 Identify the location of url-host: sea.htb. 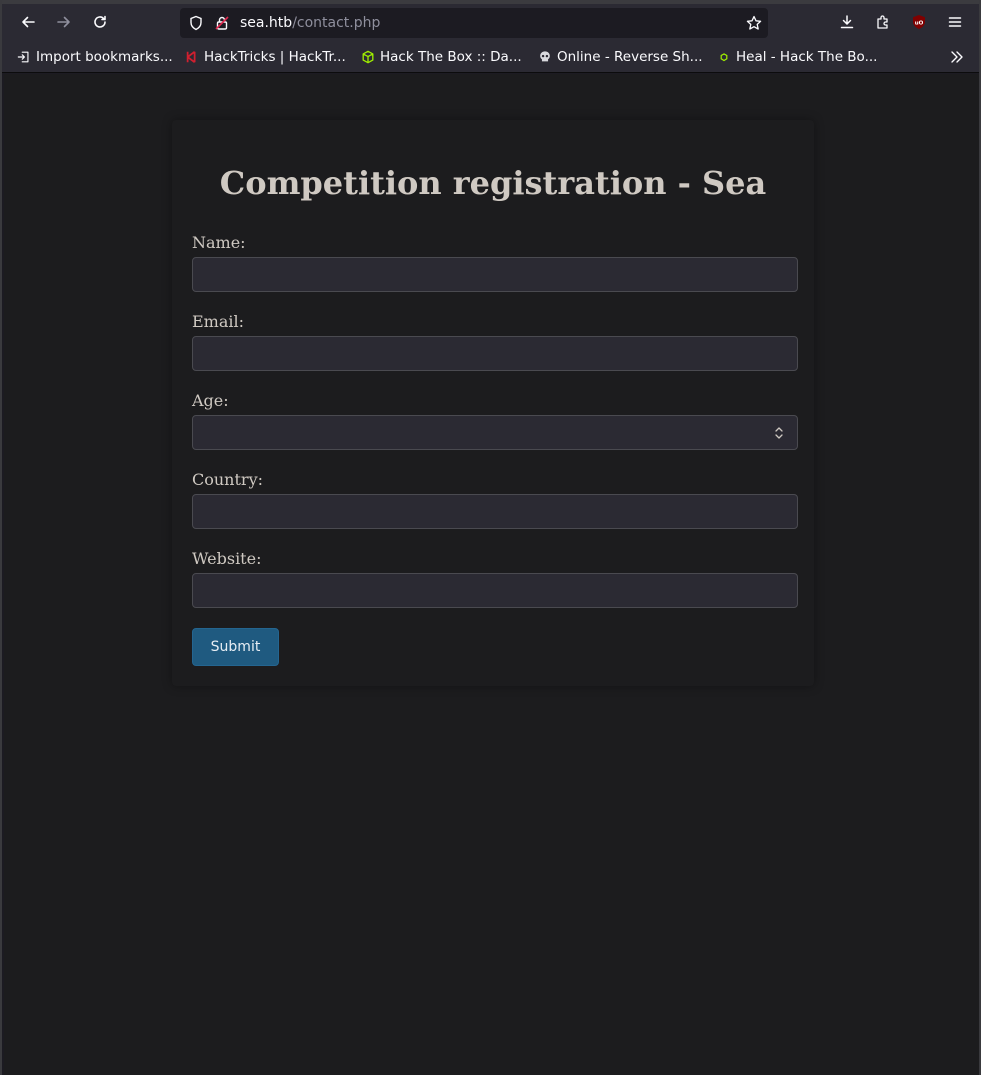
(266, 23).